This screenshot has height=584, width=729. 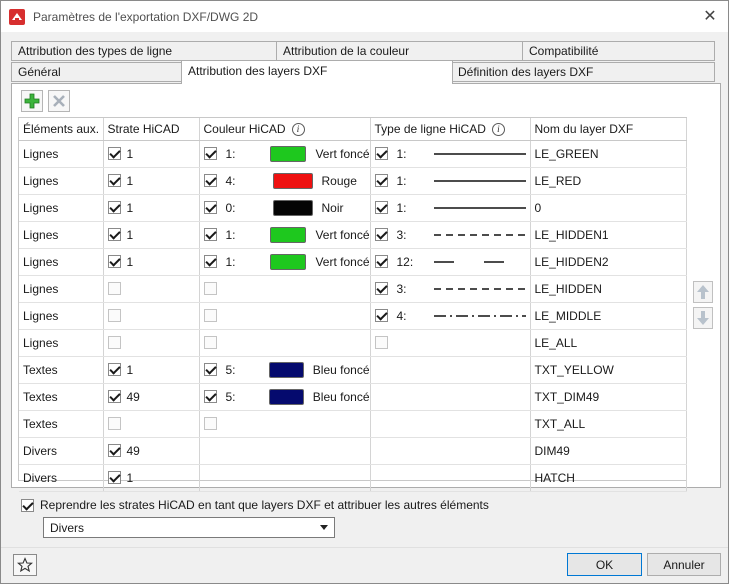 I want to click on table-row: Lignes LE_ALL, so click(x=353, y=343).